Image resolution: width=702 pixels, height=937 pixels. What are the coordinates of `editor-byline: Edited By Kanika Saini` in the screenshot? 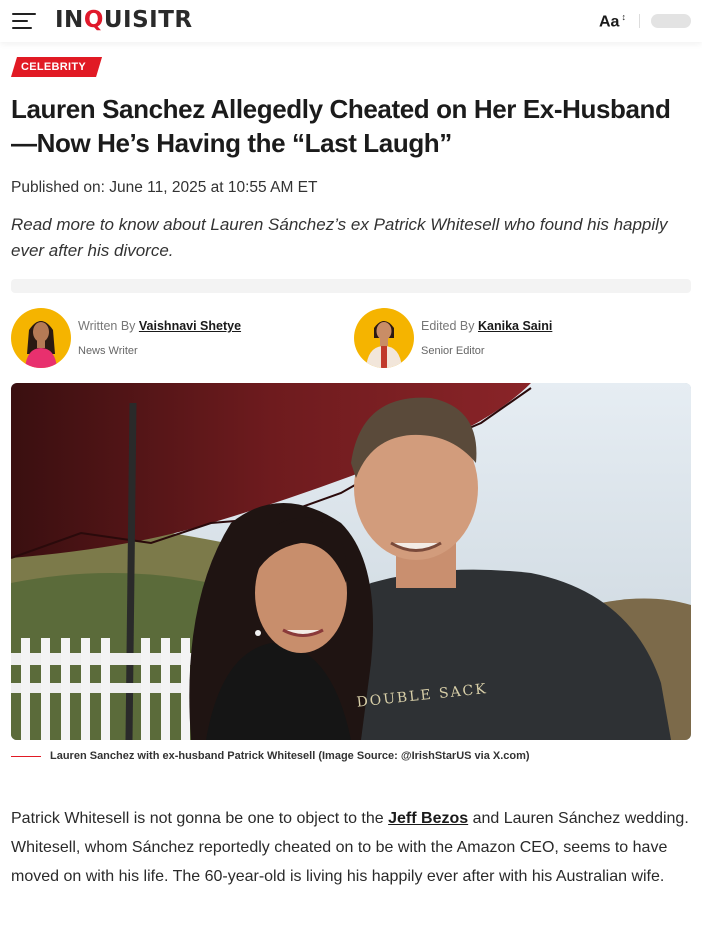 It's located at (487, 326).